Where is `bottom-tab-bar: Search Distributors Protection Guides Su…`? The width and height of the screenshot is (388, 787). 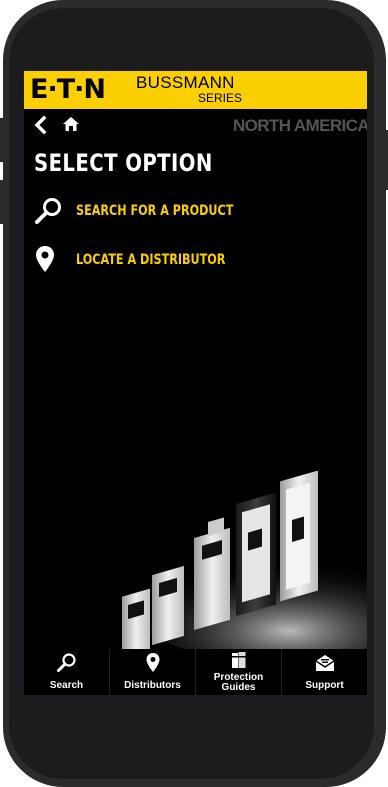
bottom-tab-bar: Search Distributors Protection Guides Su… is located at coordinates (195, 672).